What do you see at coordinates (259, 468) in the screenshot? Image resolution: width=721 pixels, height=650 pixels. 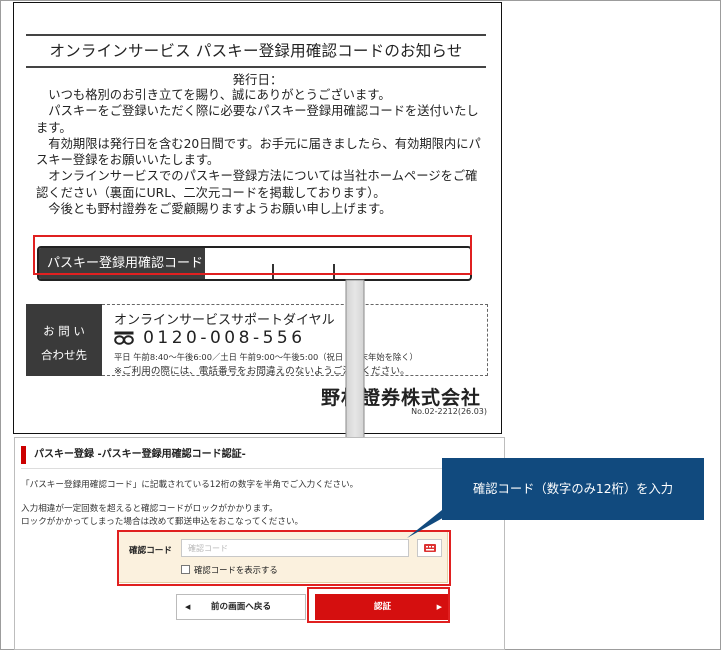 I see `header-divider` at bounding box center [259, 468].